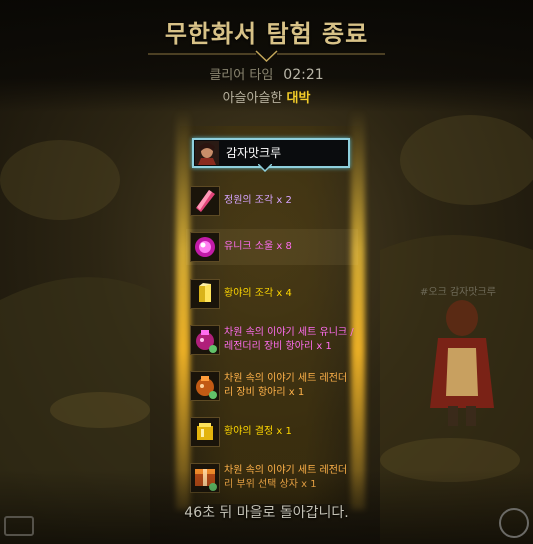 Image resolution: width=533 pixels, height=544 pixels. I want to click on reward-item: 황야의 결정 x 1, so click(272, 432).